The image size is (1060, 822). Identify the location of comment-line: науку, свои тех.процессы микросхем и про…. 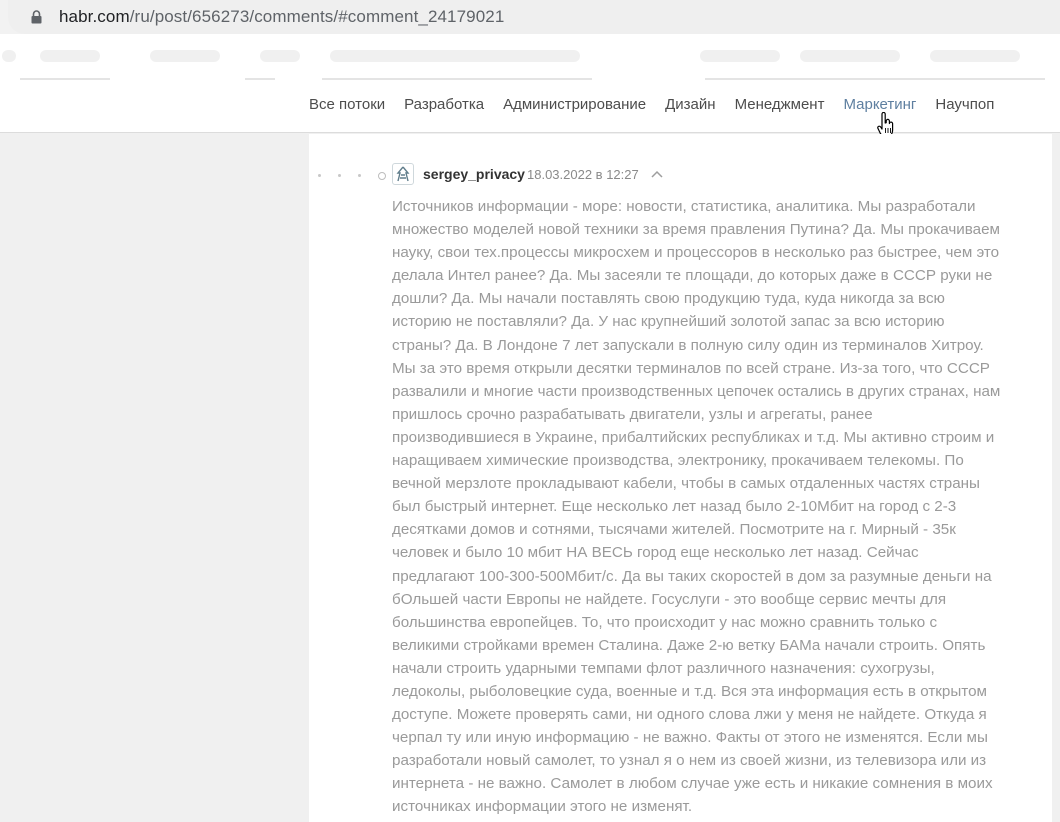
(696, 253).